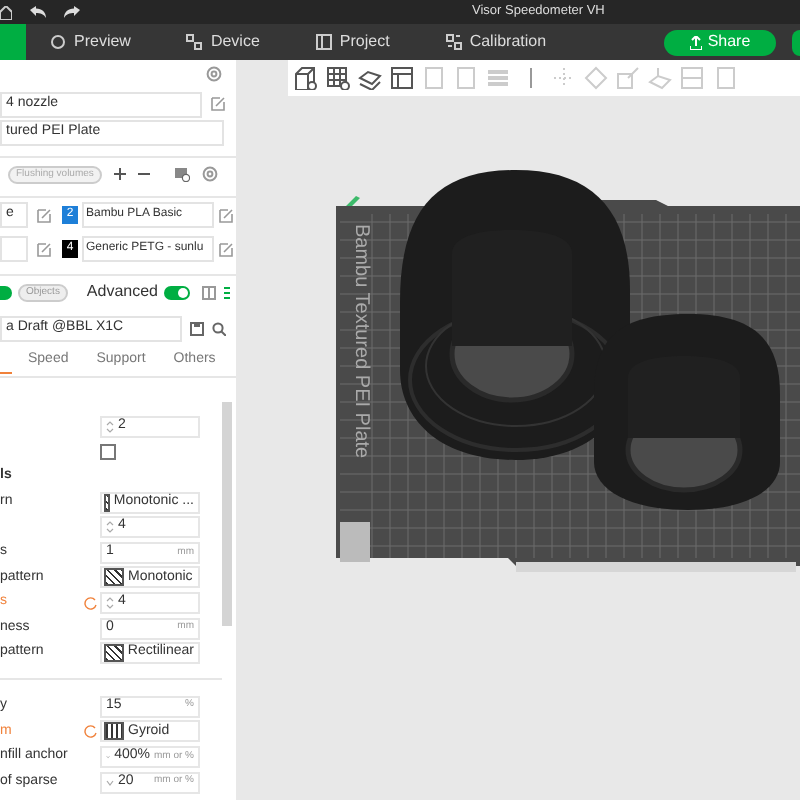  Describe the element at coordinates (323, 42) in the screenshot. I see `panel-icon` at that location.